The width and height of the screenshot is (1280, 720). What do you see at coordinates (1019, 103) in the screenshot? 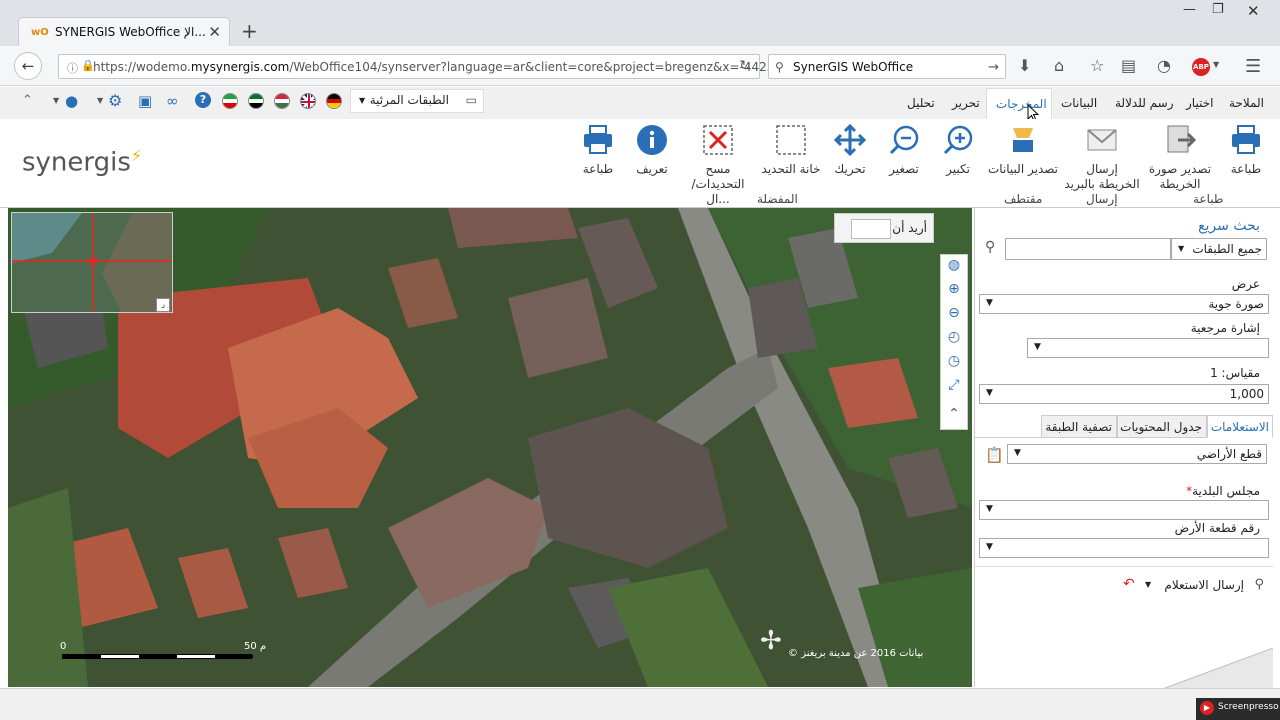
I see `tab-output-active: المخرجات` at bounding box center [1019, 103].